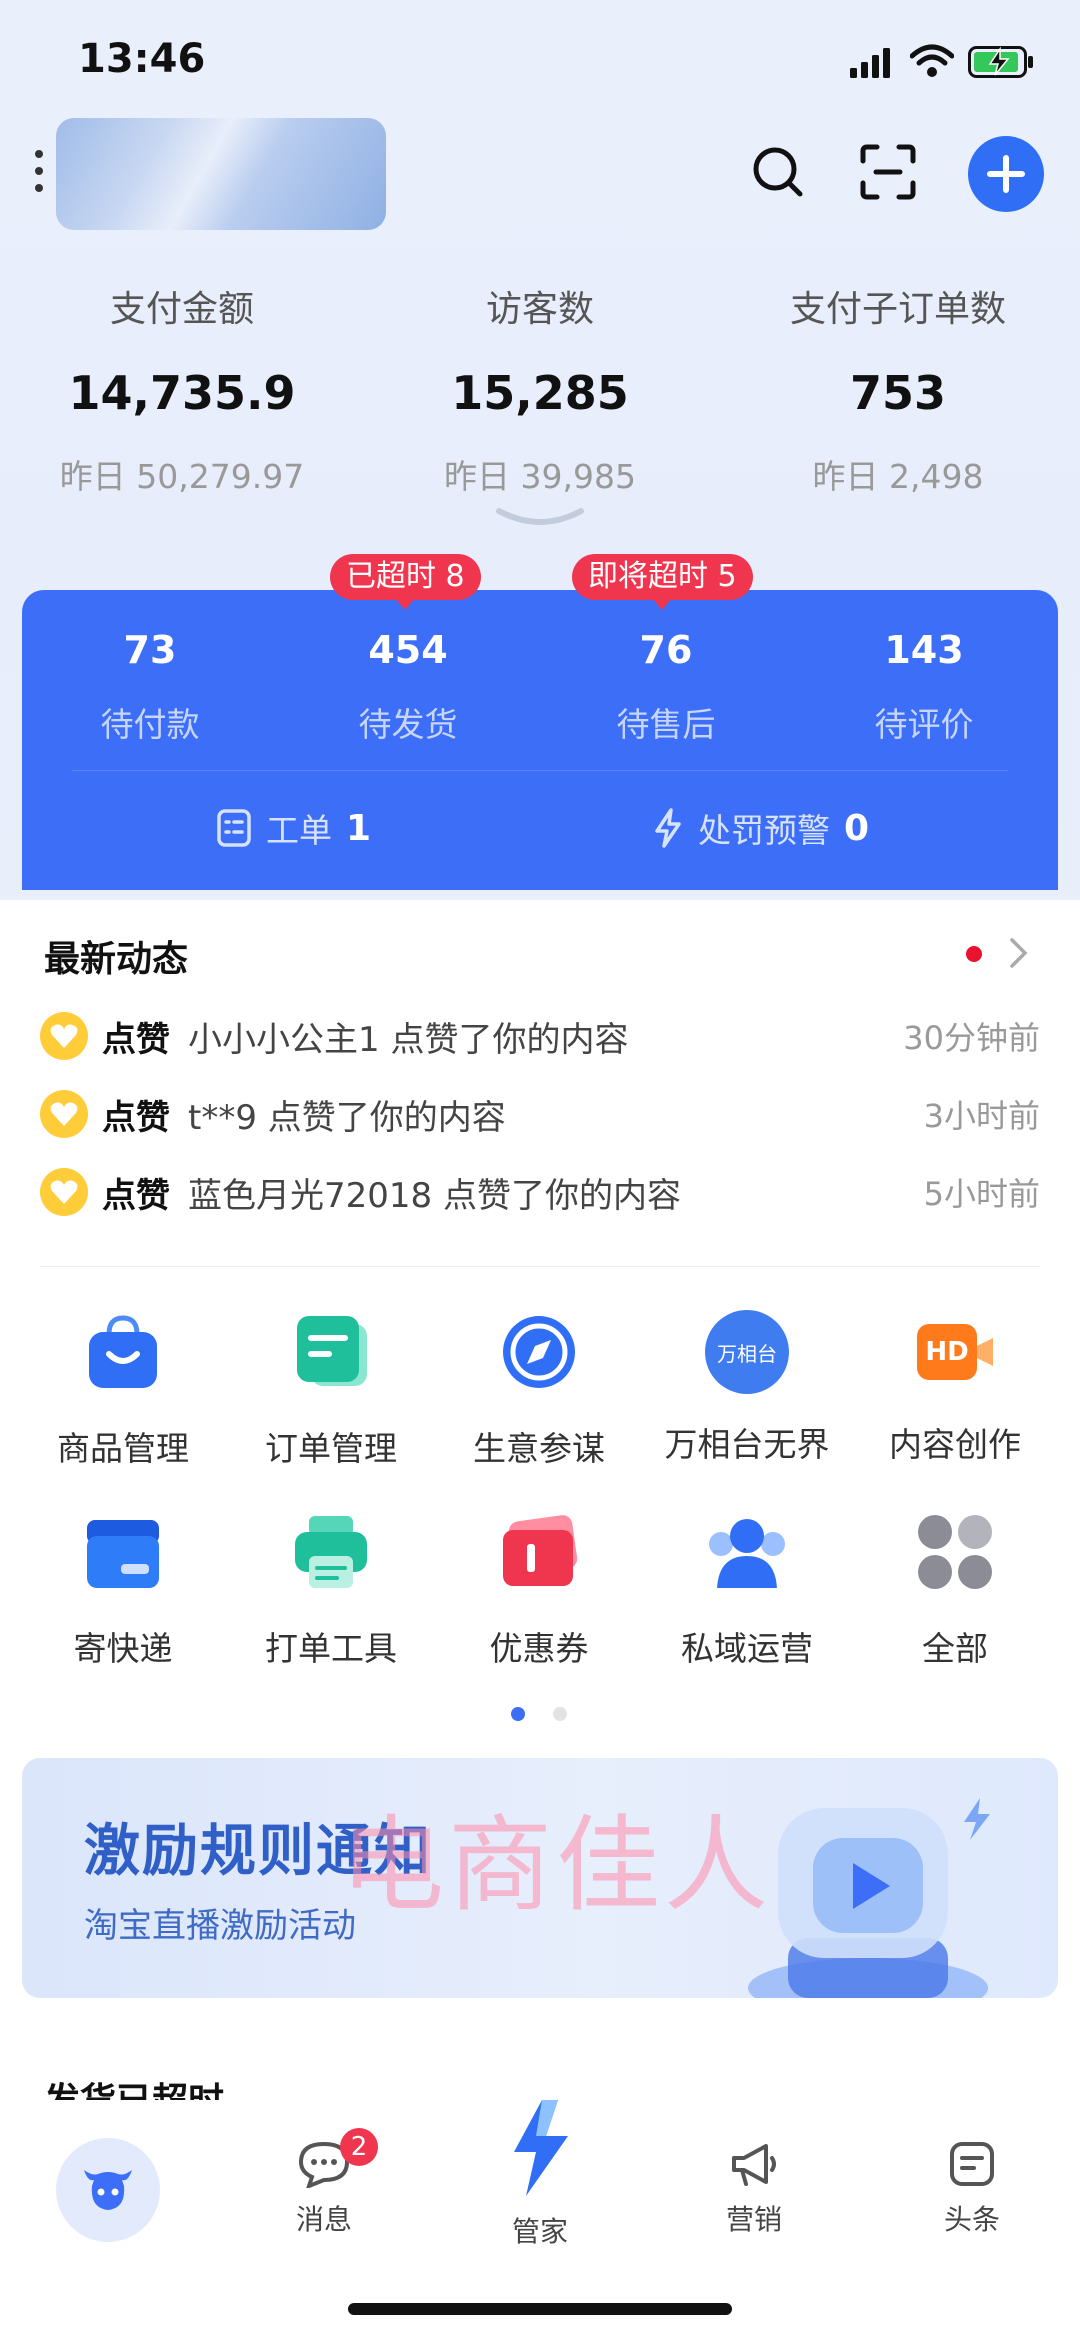  I want to click on chevron-right-icon, so click(1019, 953).